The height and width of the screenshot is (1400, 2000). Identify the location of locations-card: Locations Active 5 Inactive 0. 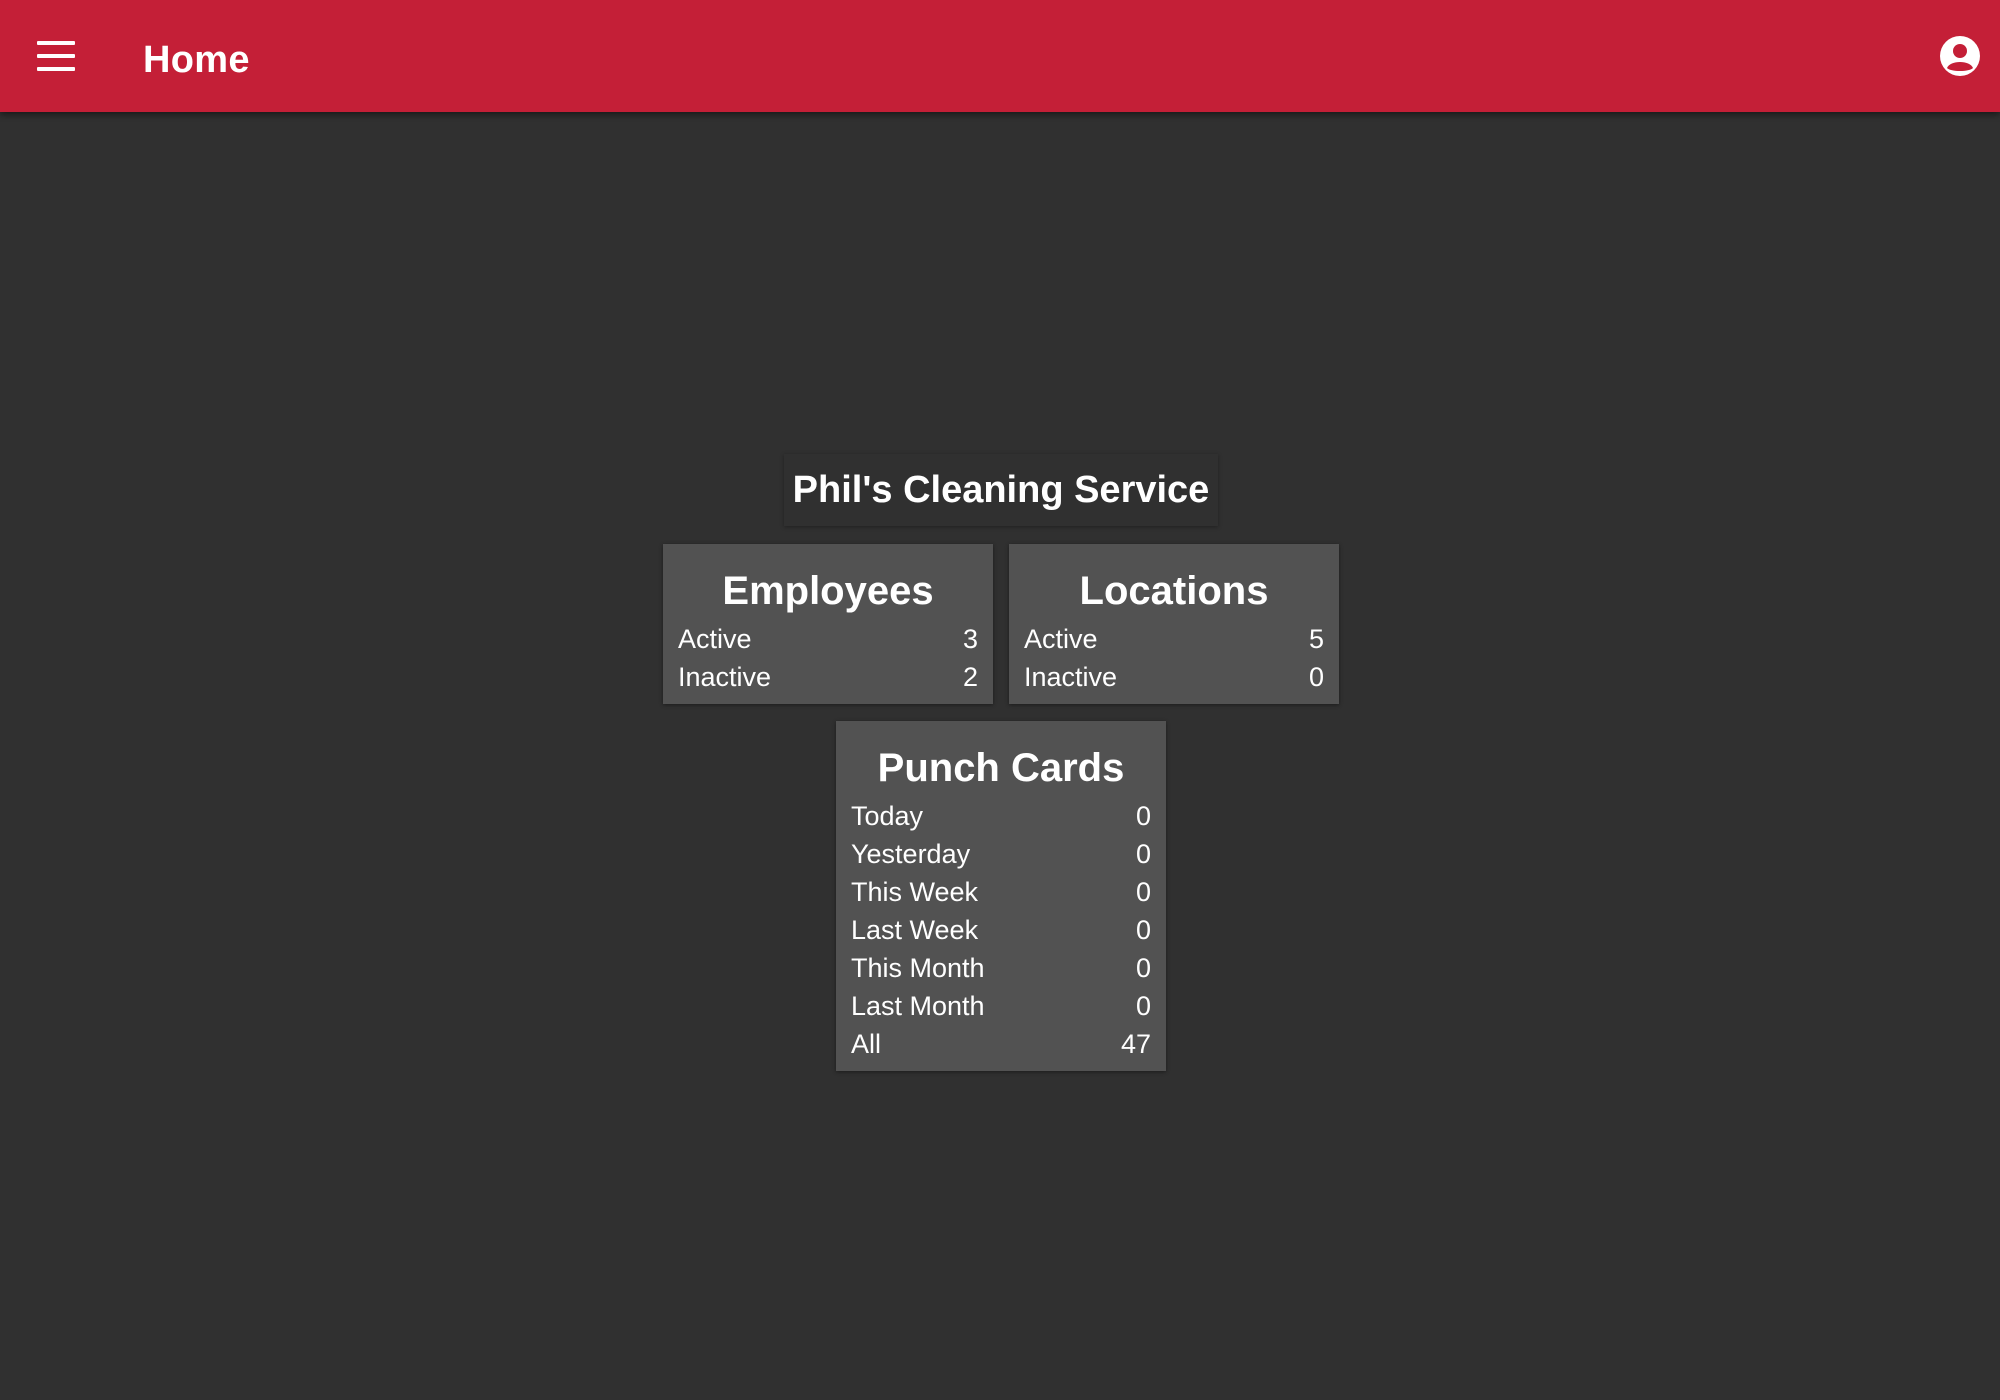
(1174, 624).